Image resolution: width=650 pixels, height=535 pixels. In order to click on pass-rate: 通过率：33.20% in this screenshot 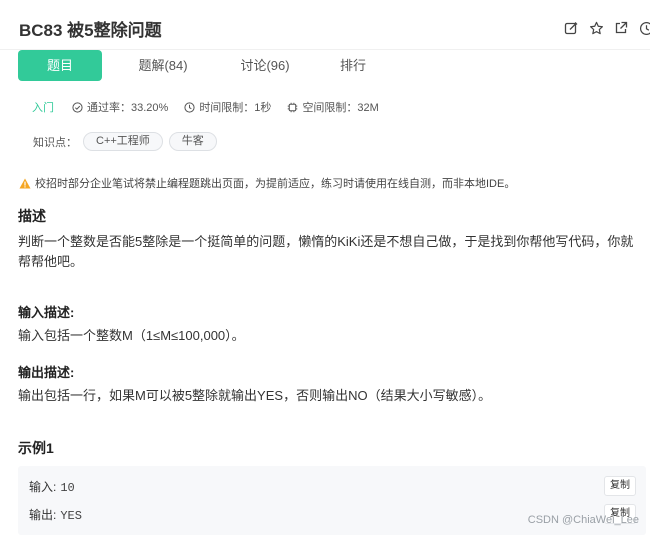, I will do `click(120, 107)`.